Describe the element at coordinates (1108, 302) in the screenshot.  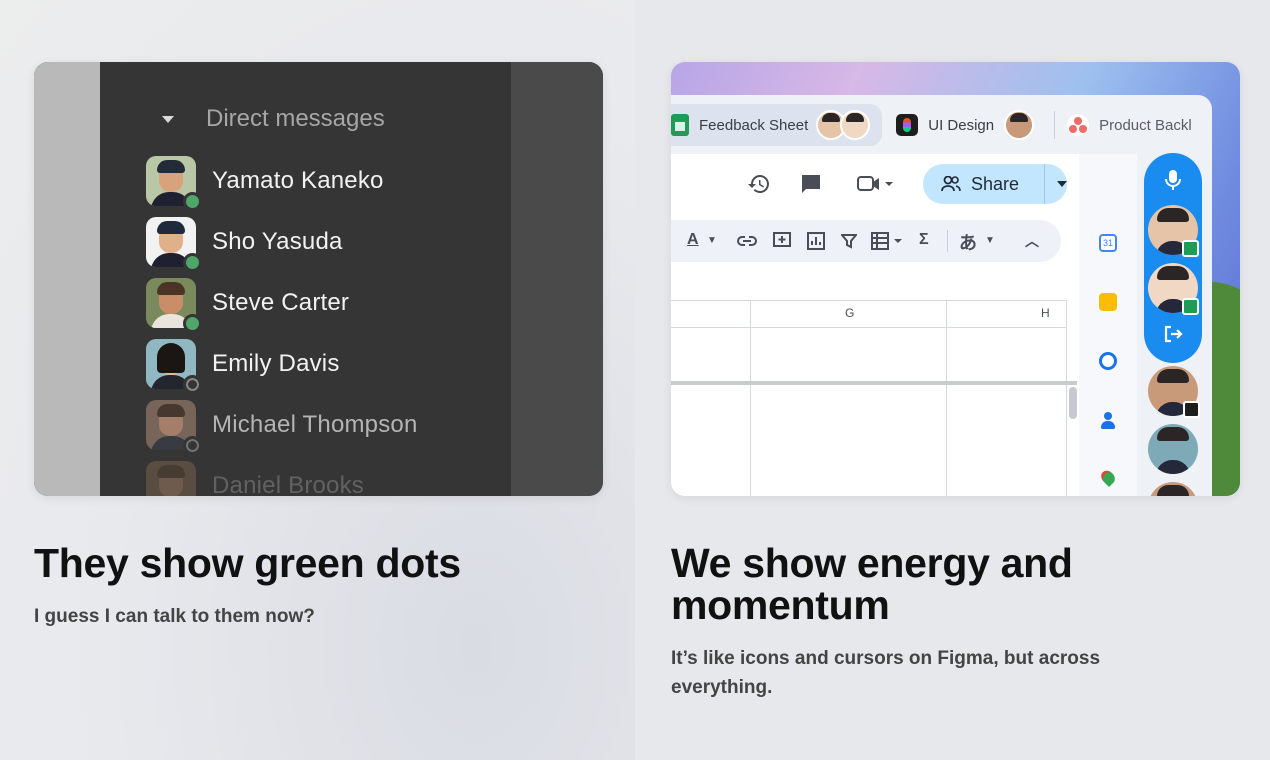
I see `keep-icon` at that location.